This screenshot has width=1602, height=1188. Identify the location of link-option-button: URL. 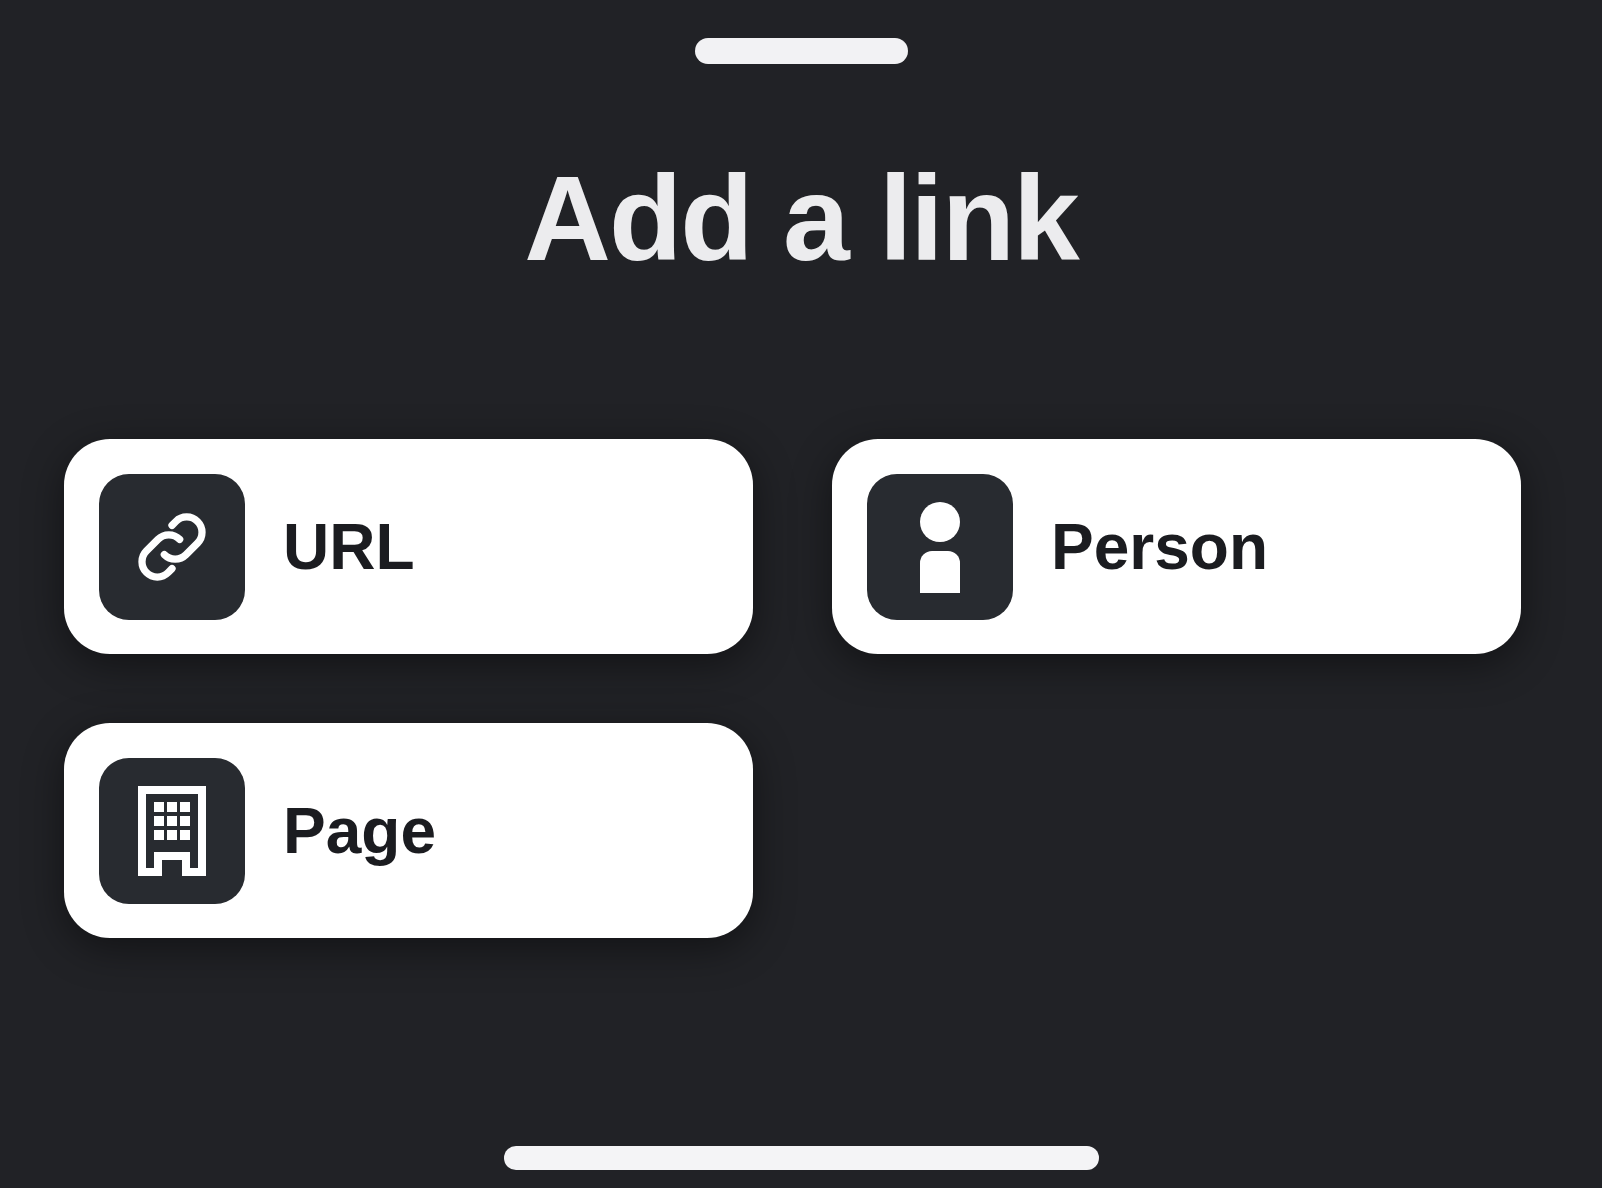
(408, 546).